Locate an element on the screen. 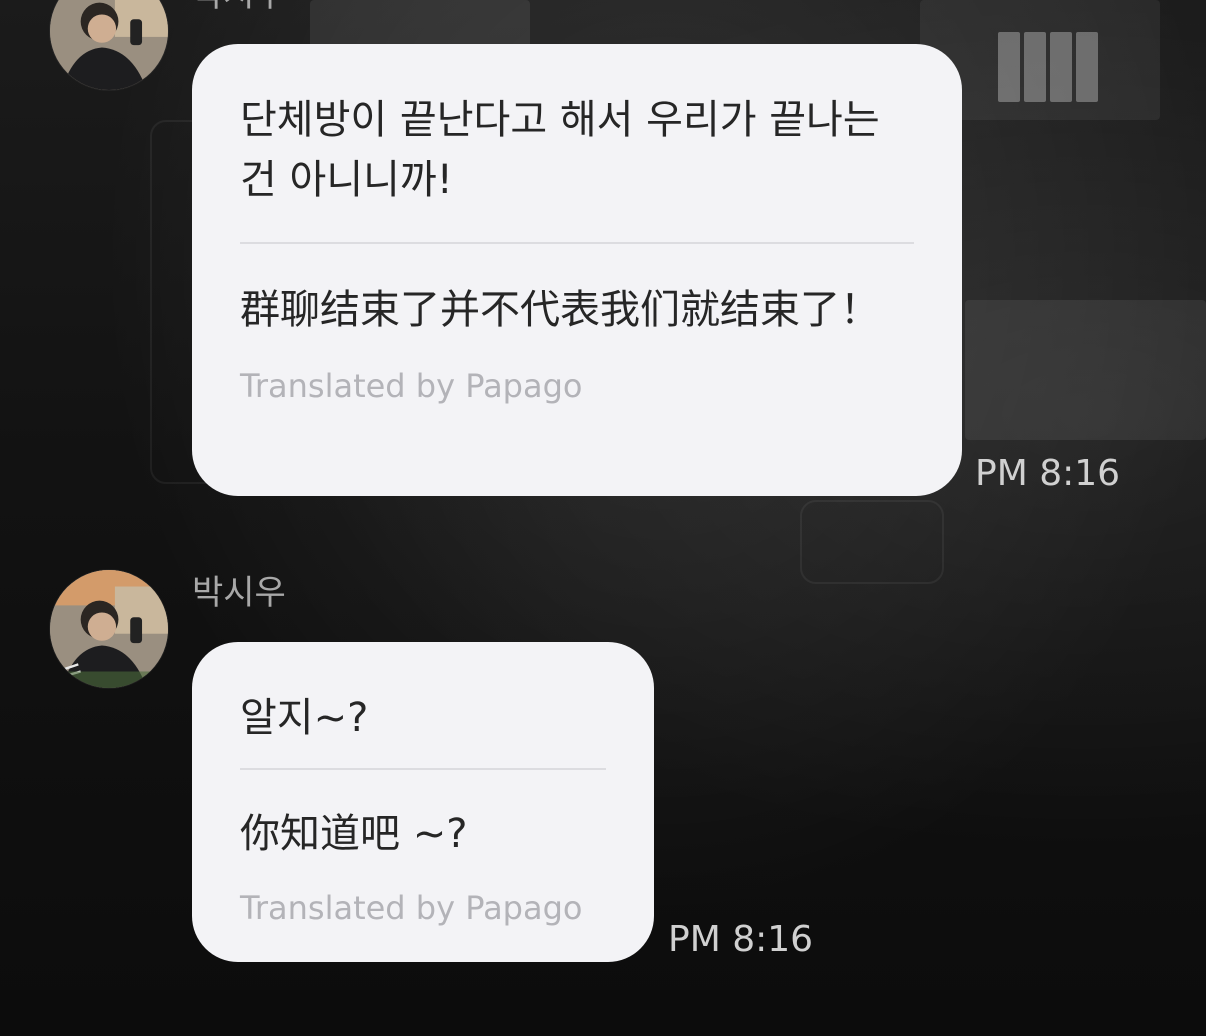 This screenshot has height=1036, width=1206. message-bubble: 알지~? 你知道吧 ~? Translated by Papago is located at coordinates (423, 802).